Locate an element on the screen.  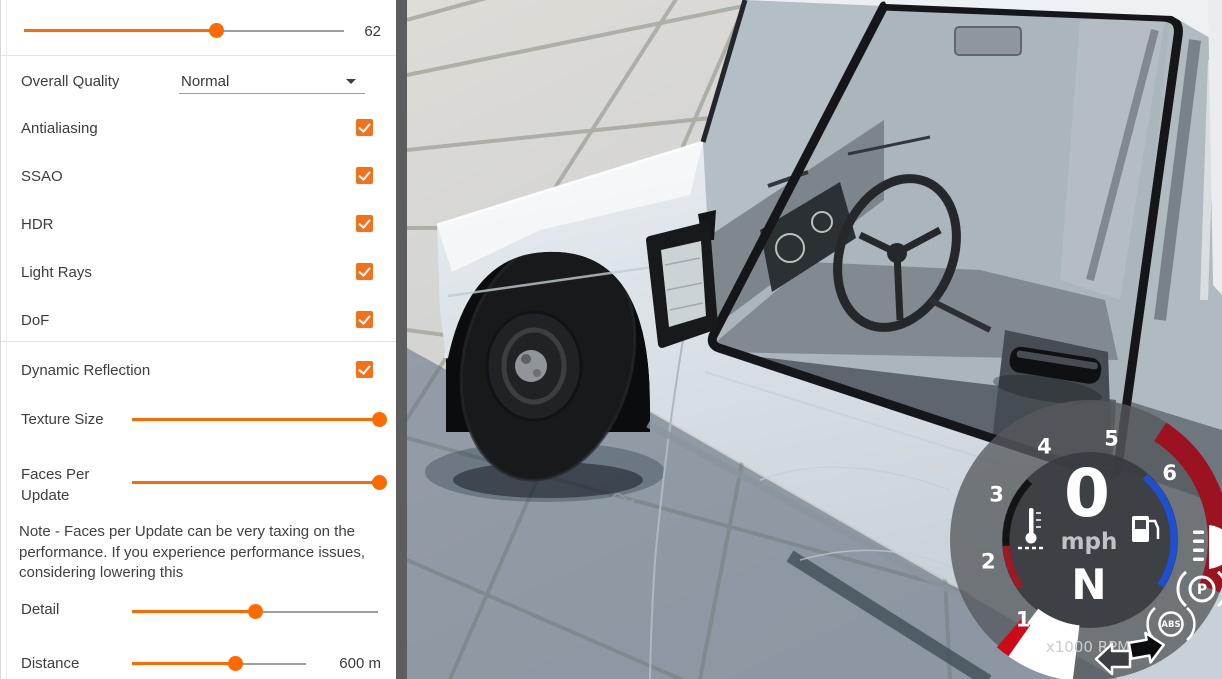
rpm-tick-6: 6 is located at coordinates (1169, 473).